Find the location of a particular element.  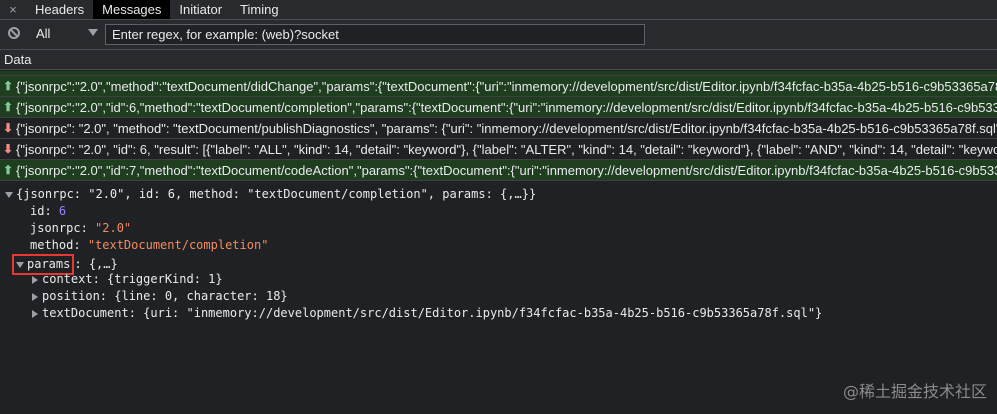

data-column-header: Data is located at coordinates (498, 60).